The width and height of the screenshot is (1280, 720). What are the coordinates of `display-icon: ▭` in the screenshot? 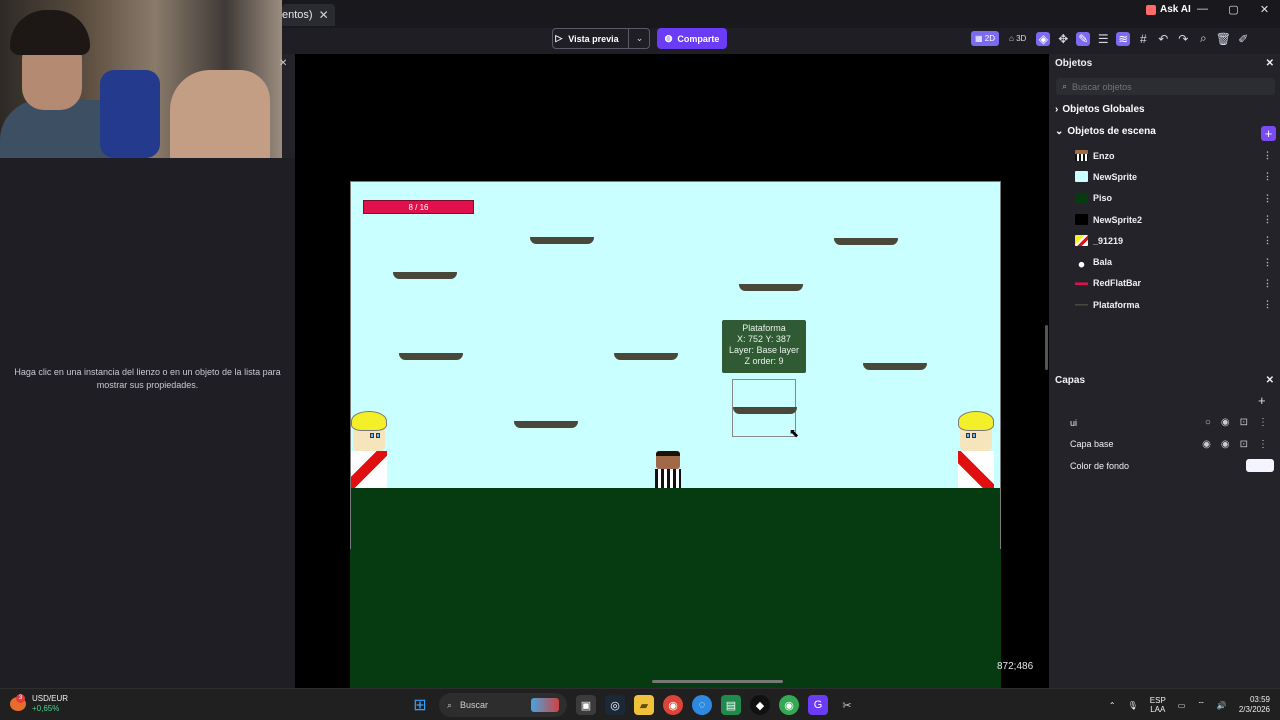 It's located at (1182, 705).